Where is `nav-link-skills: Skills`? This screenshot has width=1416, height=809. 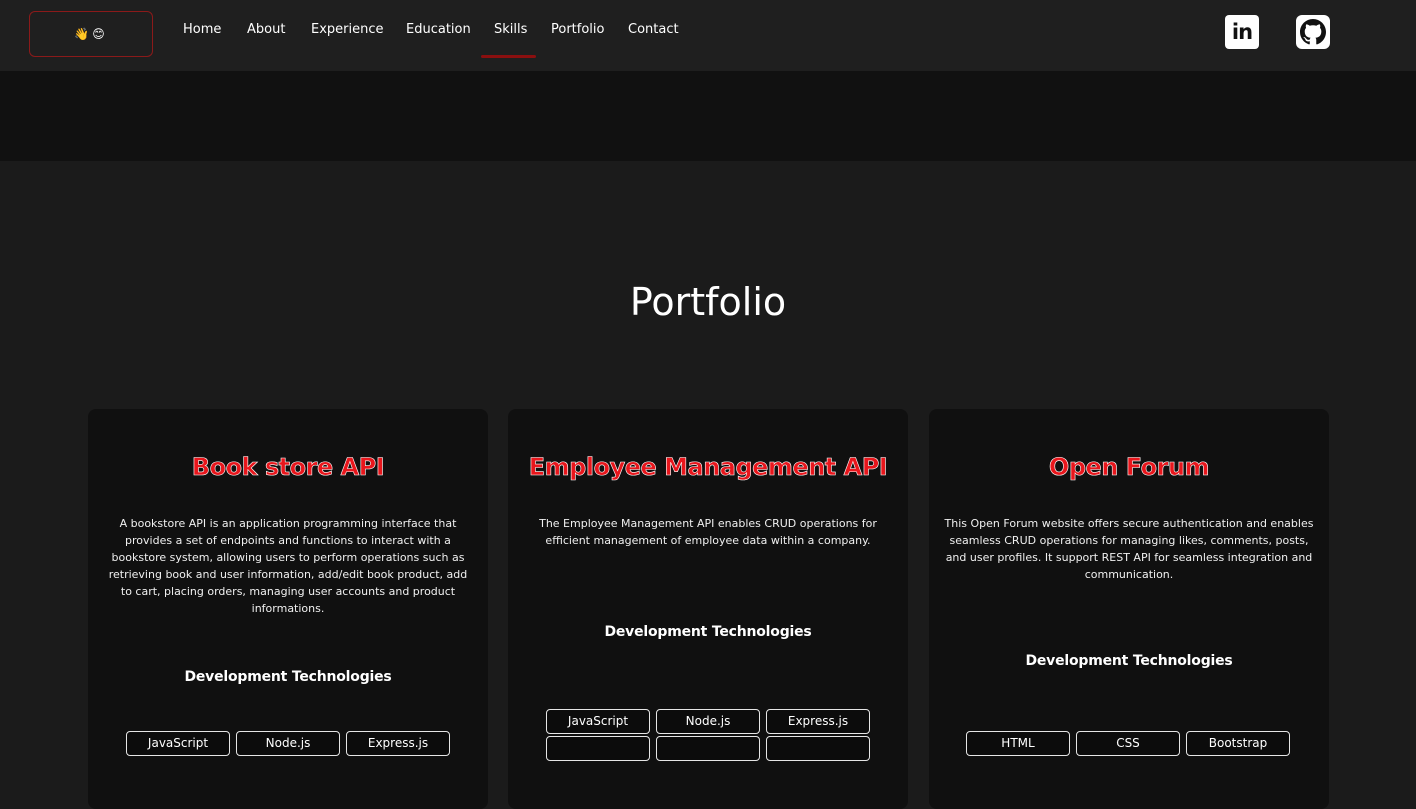
nav-link-skills: Skills is located at coordinates (510, 32).